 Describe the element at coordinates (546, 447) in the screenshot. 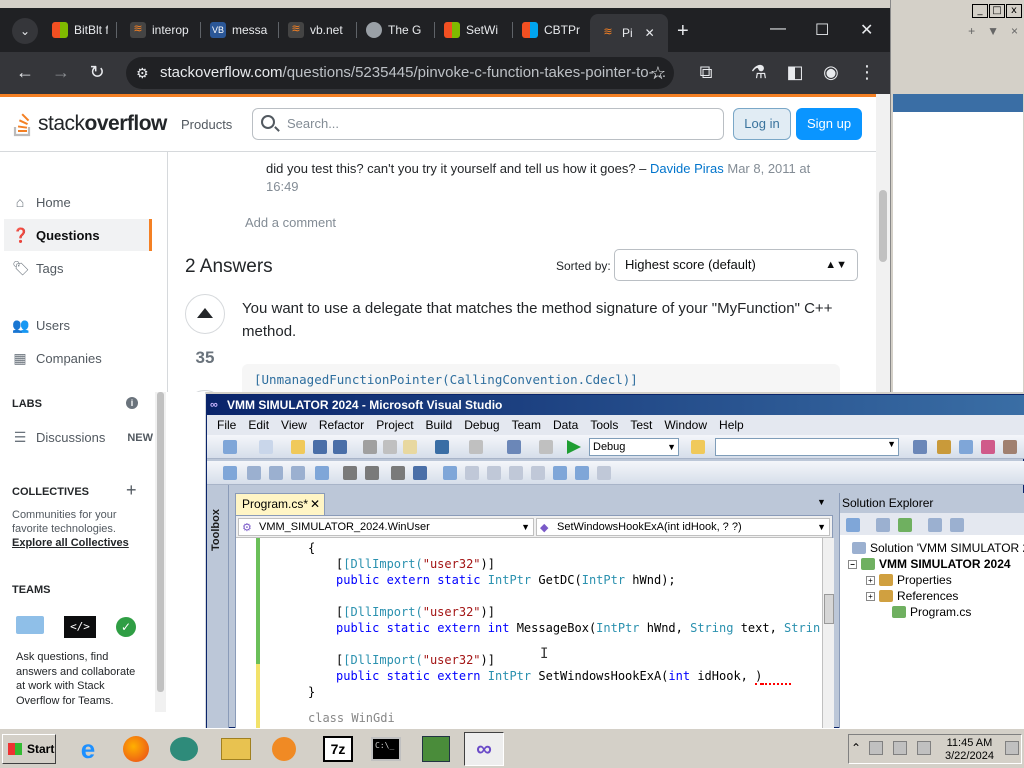

I see `navigate-forward-icon` at that location.